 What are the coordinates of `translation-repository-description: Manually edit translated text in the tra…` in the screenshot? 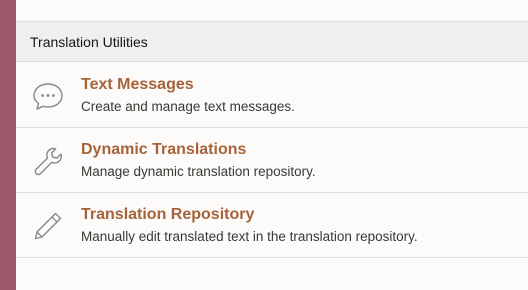 It's located at (249, 236).